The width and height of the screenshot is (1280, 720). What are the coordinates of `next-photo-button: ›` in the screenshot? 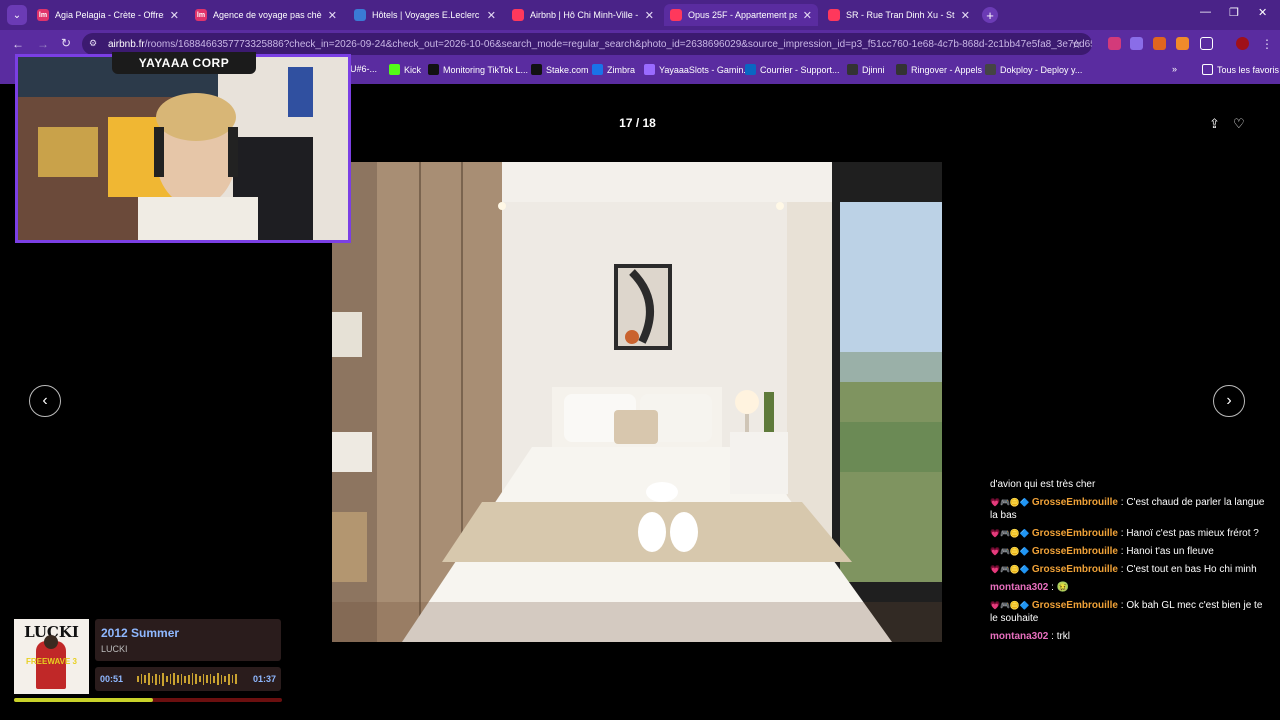 It's located at (1229, 401).